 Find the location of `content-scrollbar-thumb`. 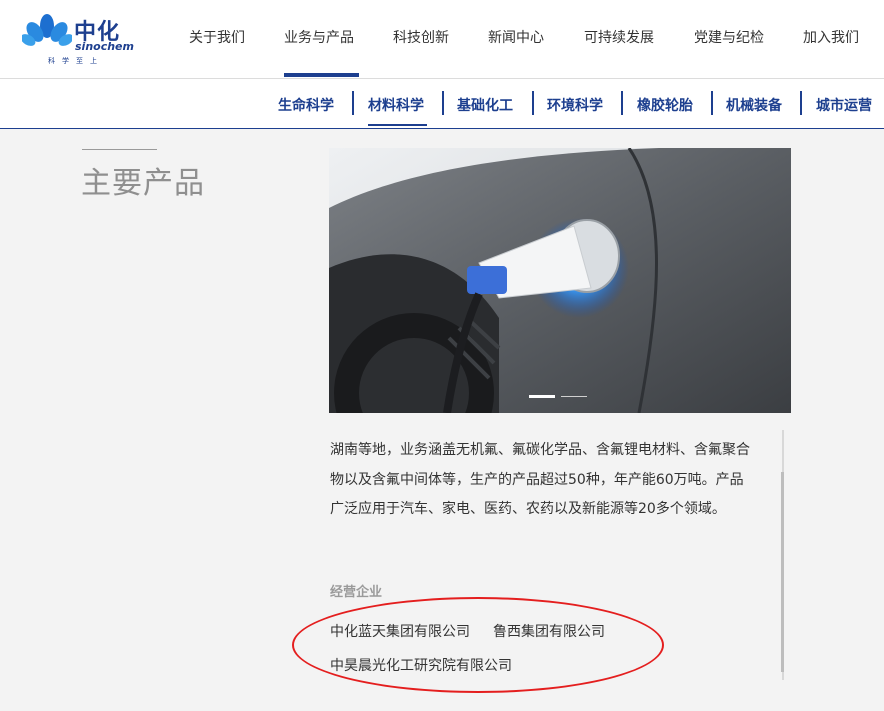

content-scrollbar-thumb is located at coordinates (782, 572).